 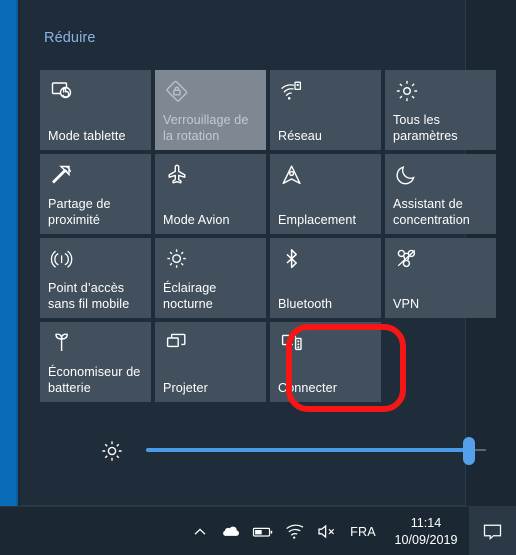 I want to click on tile-label: Mode tablette, so click(x=87, y=135).